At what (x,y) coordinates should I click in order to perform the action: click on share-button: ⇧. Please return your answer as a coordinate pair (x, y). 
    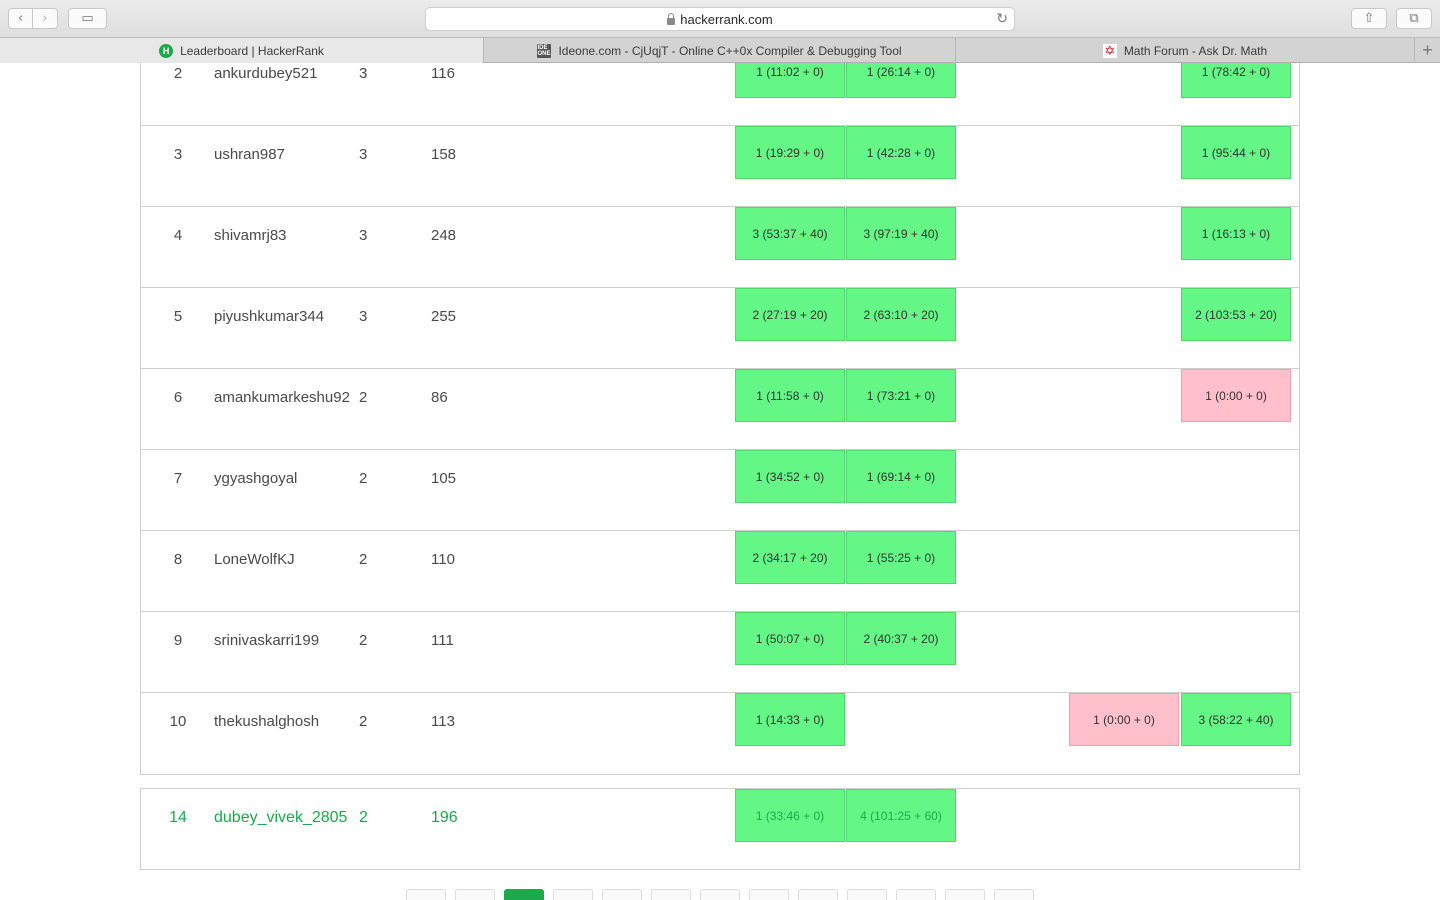
    Looking at the image, I should click on (1369, 18).